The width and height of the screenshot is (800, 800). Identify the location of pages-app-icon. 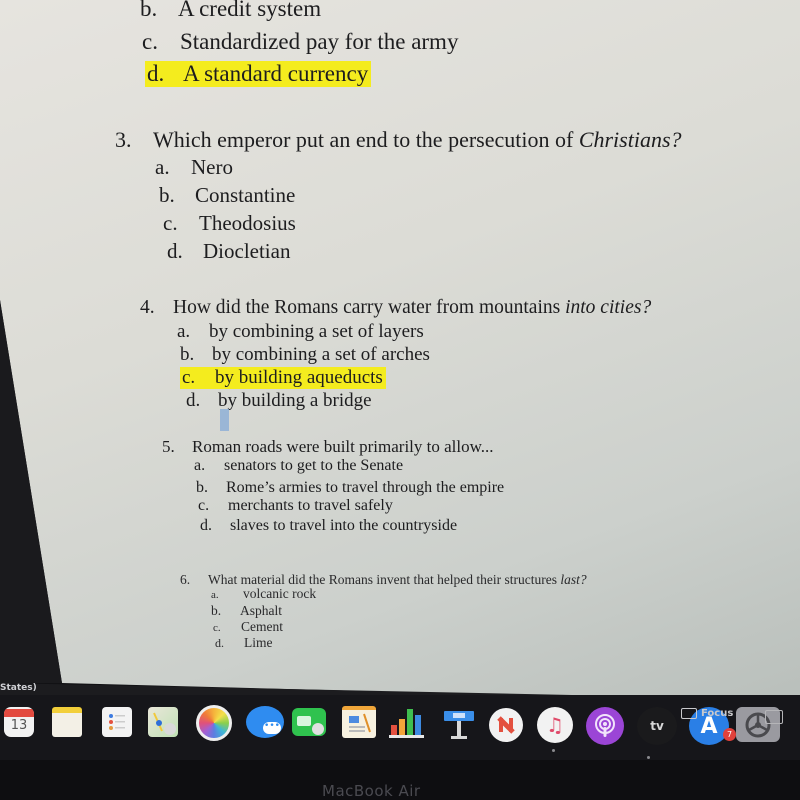
(359, 722).